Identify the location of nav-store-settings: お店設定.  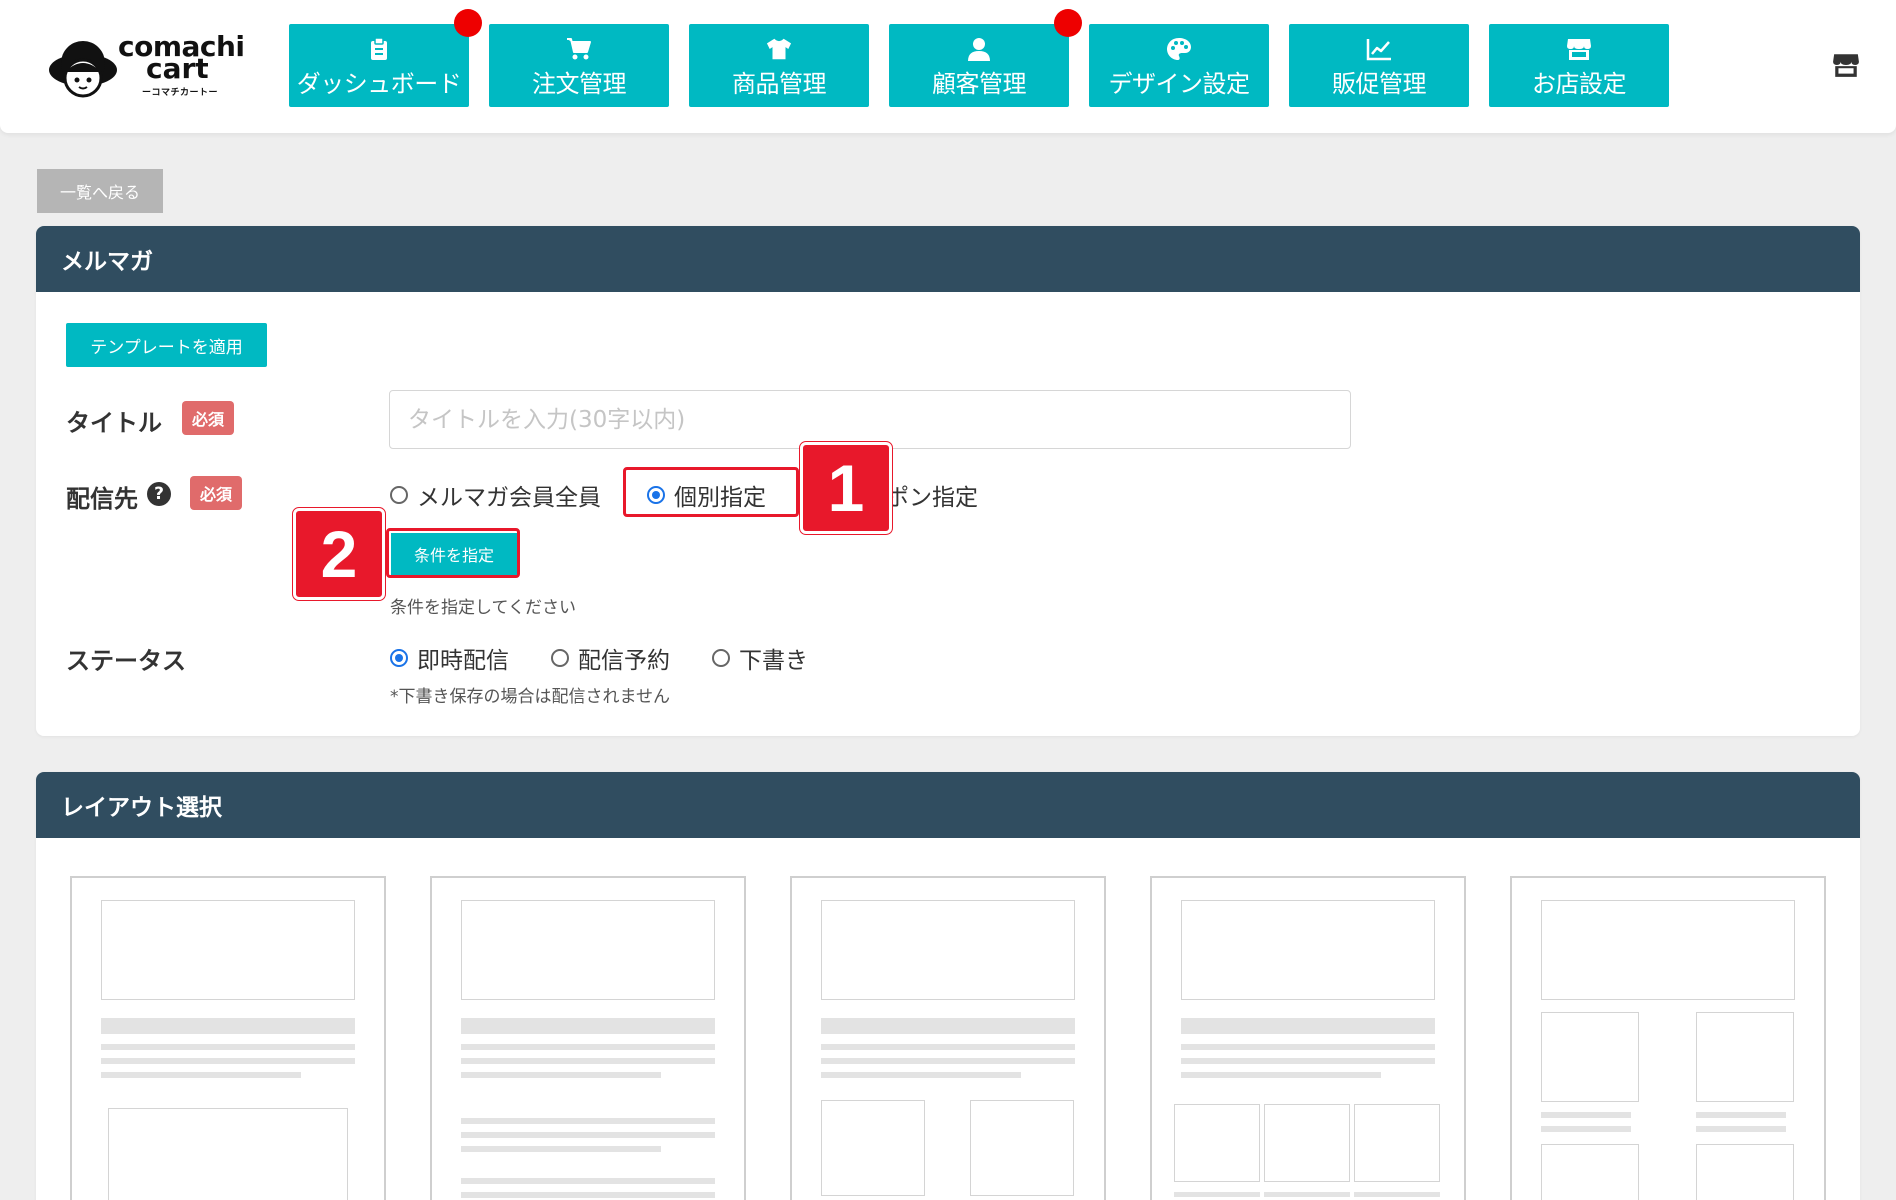
(1579, 65).